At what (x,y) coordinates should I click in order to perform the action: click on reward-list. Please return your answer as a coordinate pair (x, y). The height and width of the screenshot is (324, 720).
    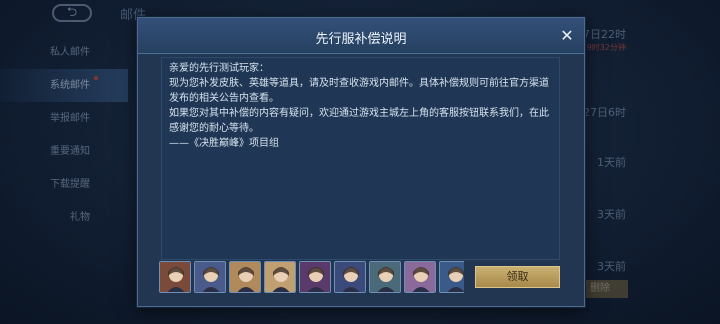
    Looking at the image, I should click on (311, 278).